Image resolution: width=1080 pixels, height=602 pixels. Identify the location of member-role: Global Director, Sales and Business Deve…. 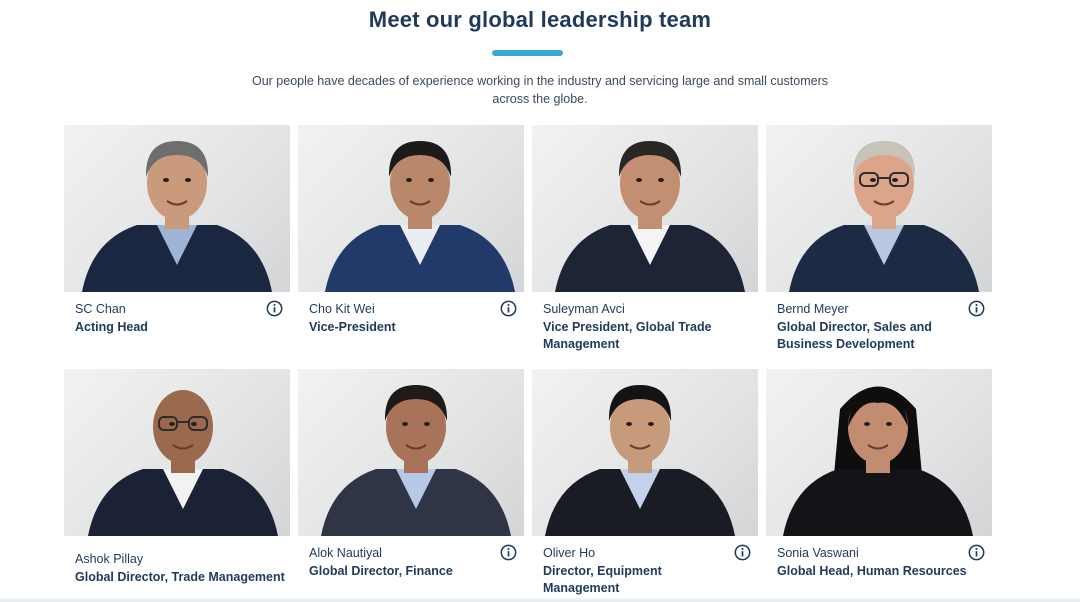
(854, 335).